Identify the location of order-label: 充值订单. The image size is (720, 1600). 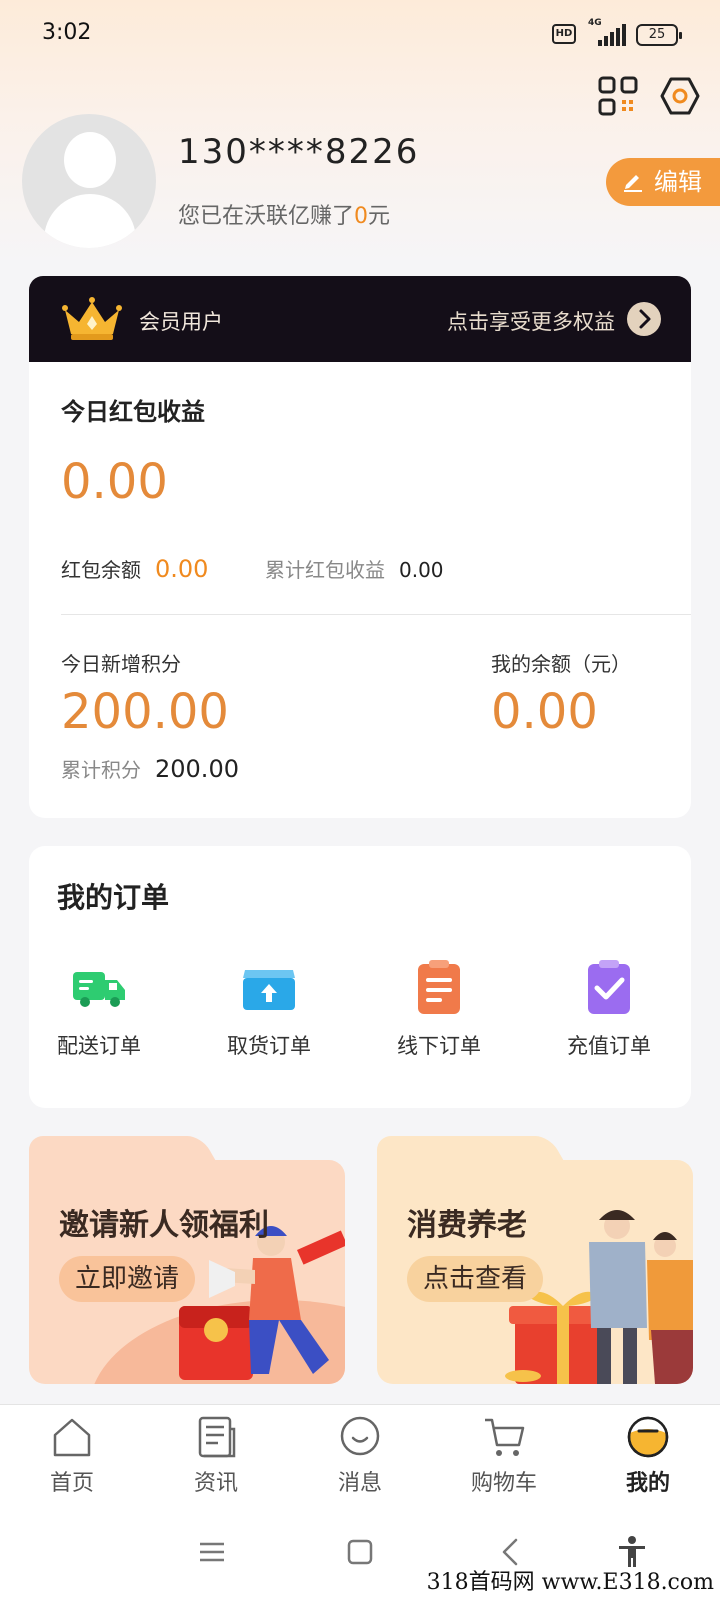
(609, 1046).